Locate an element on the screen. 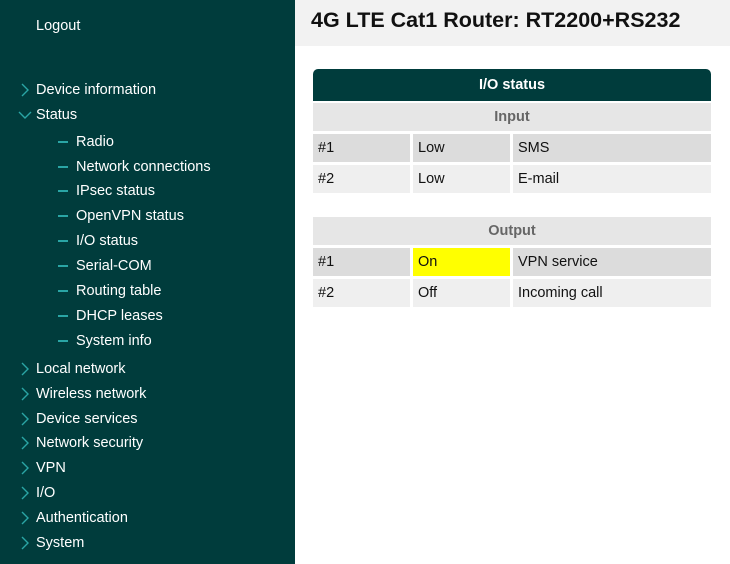 Image resolution: width=730 pixels, height=564 pixels. sidebar-item-label: OpenVPN status is located at coordinates (130, 216).